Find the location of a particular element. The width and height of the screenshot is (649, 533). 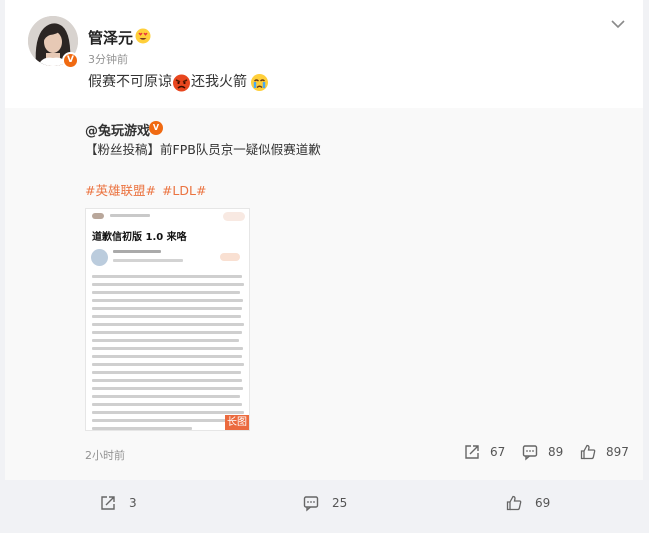

repost-forward-button: 67 is located at coordinates (484, 452).